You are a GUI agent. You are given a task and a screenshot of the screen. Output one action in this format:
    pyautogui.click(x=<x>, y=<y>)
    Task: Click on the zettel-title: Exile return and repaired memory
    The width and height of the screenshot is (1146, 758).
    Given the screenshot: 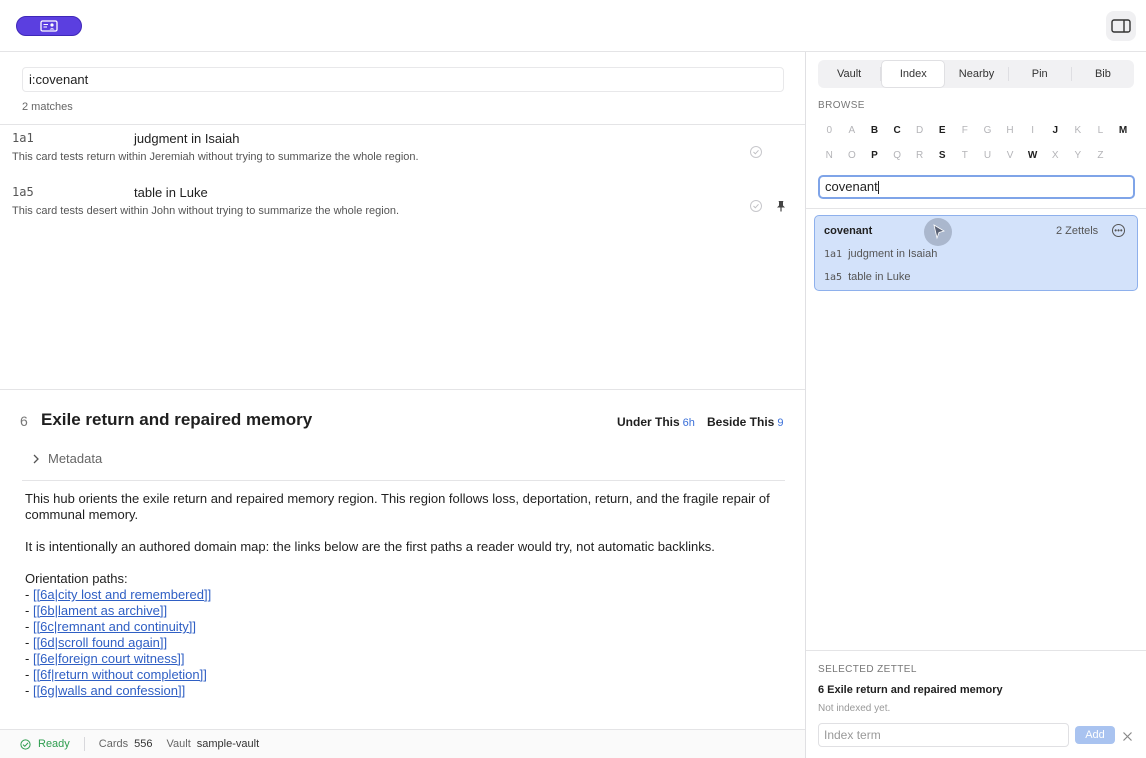 What is the action you would take?
    pyautogui.click(x=177, y=419)
    